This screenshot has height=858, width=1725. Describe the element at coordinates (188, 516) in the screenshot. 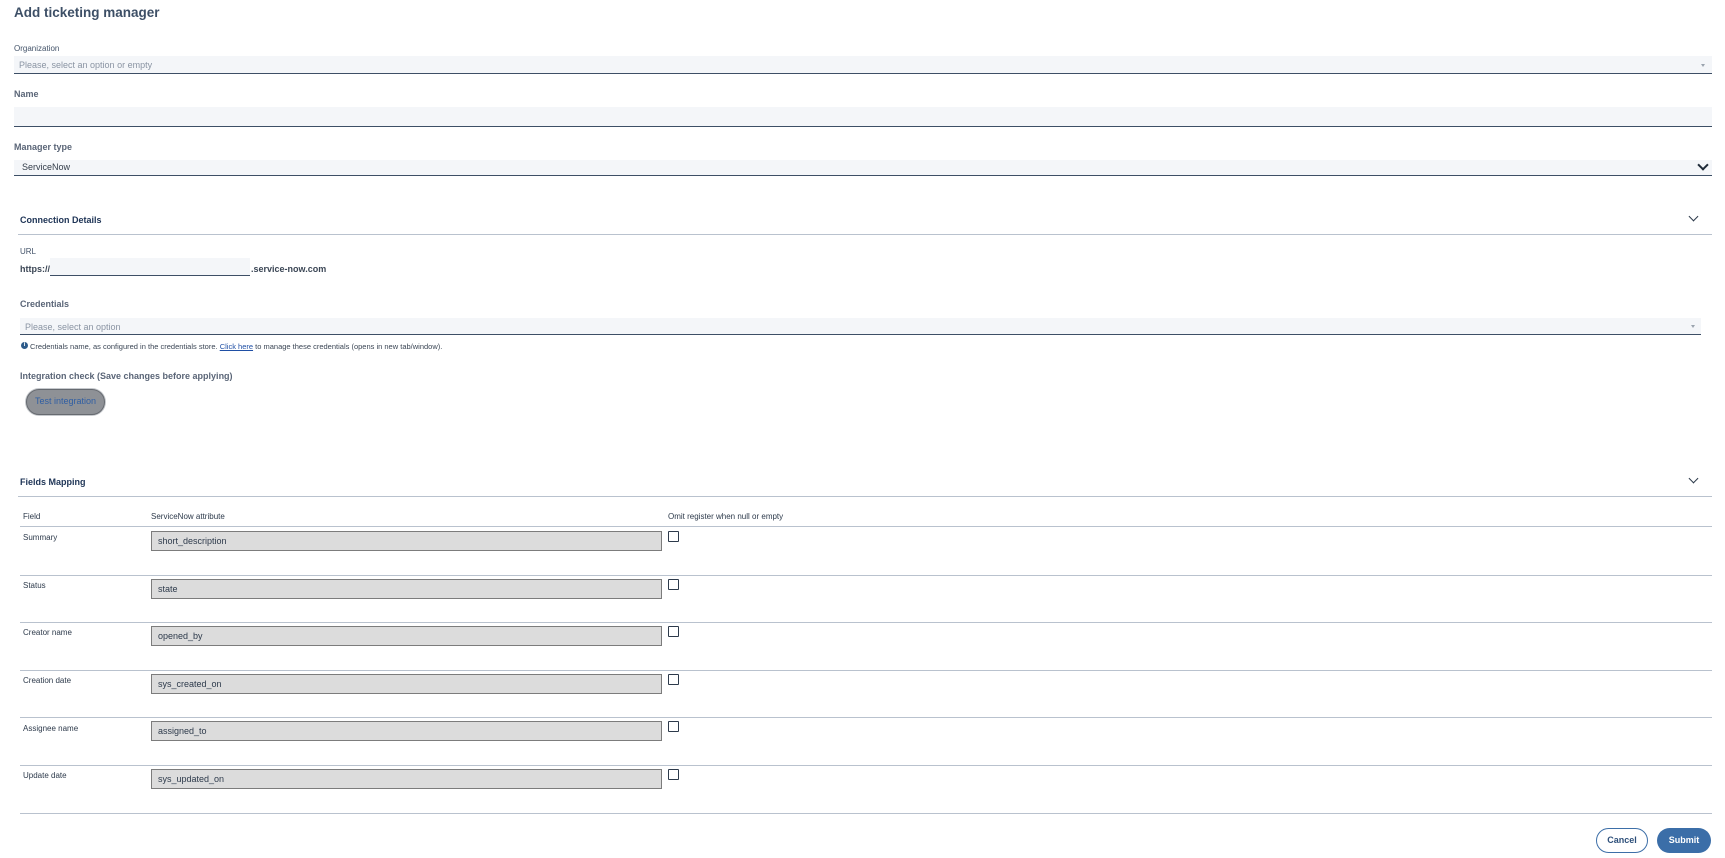

I see `column-header-attribute: ServiceNow attribute` at that location.